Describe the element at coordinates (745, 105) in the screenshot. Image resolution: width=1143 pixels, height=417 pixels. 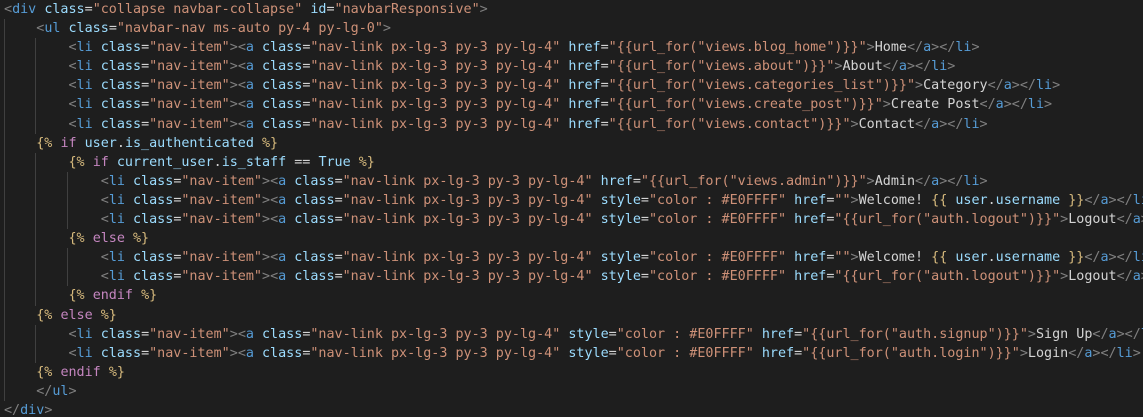
I see `token-str: "{{url_for("views.create_post")}}"` at that location.